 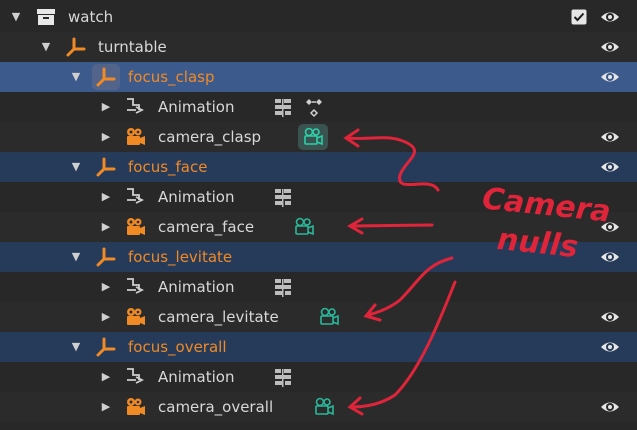 I want to click on outliner-row-watch: ▼ watch, so click(x=318, y=17).